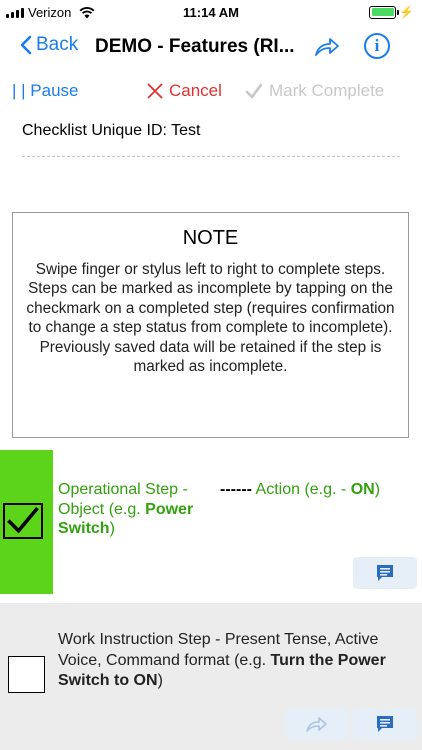 The height and width of the screenshot is (750, 422). Describe the element at coordinates (57, 44) in the screenshot. I see `back-label: Back` at that location.